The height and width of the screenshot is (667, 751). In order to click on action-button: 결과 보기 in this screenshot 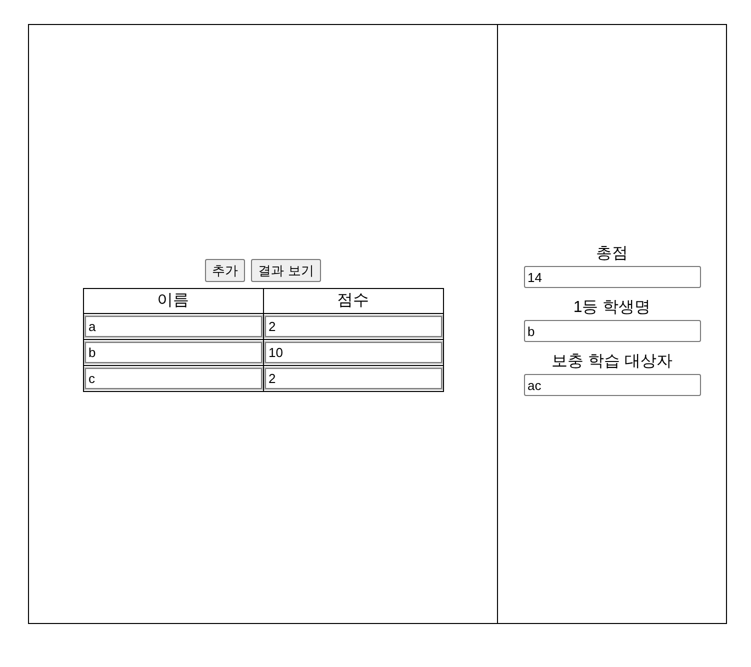, I will do `click(286, 270)`.